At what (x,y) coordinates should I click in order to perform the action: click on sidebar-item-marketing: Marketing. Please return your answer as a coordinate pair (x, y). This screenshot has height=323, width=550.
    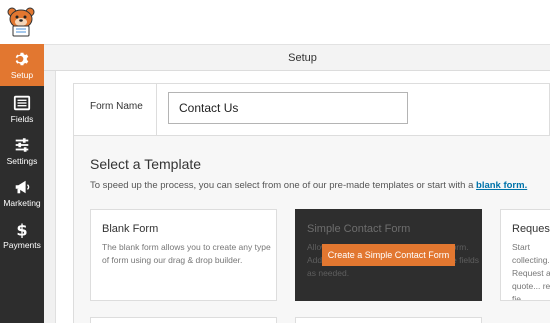
    Looking at the image, I should click on (22, 193).